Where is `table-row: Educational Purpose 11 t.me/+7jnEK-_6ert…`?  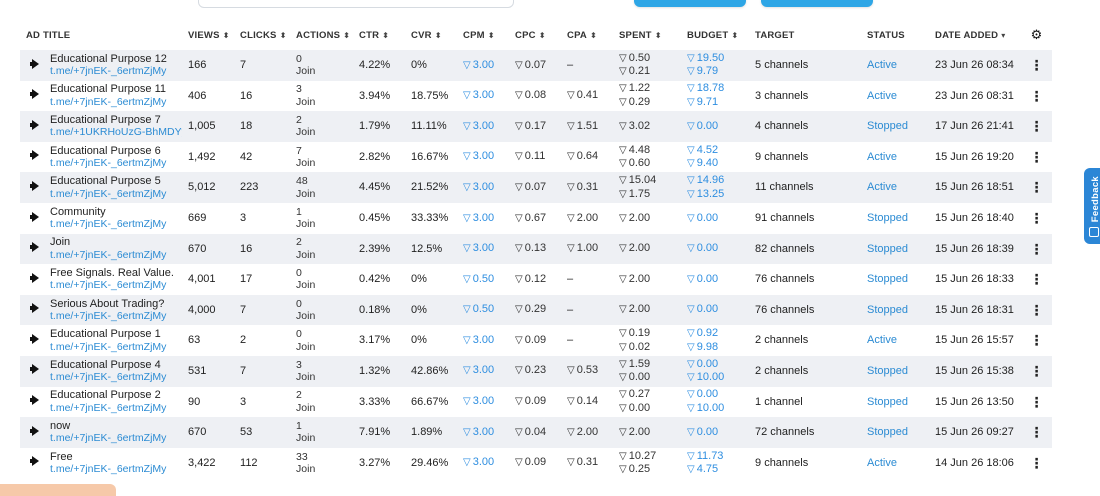 table-row: Educational Purpose 11 t.me/+7jnEK-_6ert… is located at coordinates (536, 96).